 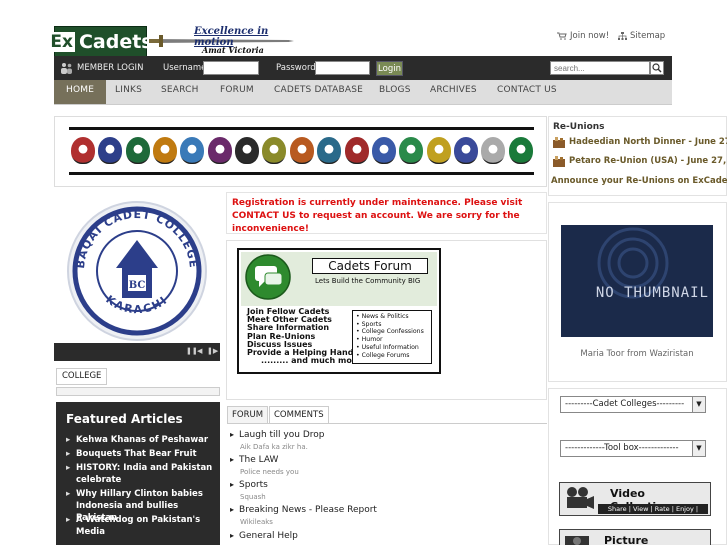 I want to click on join-label: Join now!, so click(x=590, y=36).